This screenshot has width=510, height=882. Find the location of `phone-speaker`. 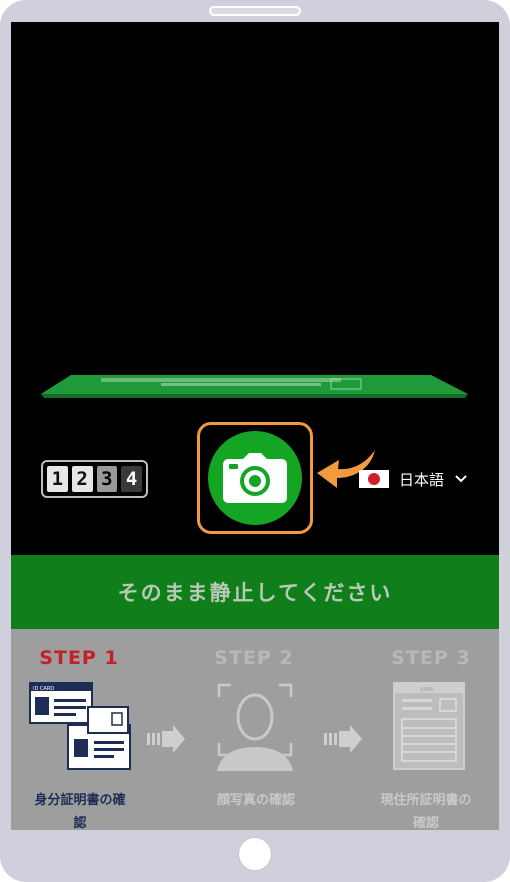

phone-speaker is located at coordinates (255, 11).